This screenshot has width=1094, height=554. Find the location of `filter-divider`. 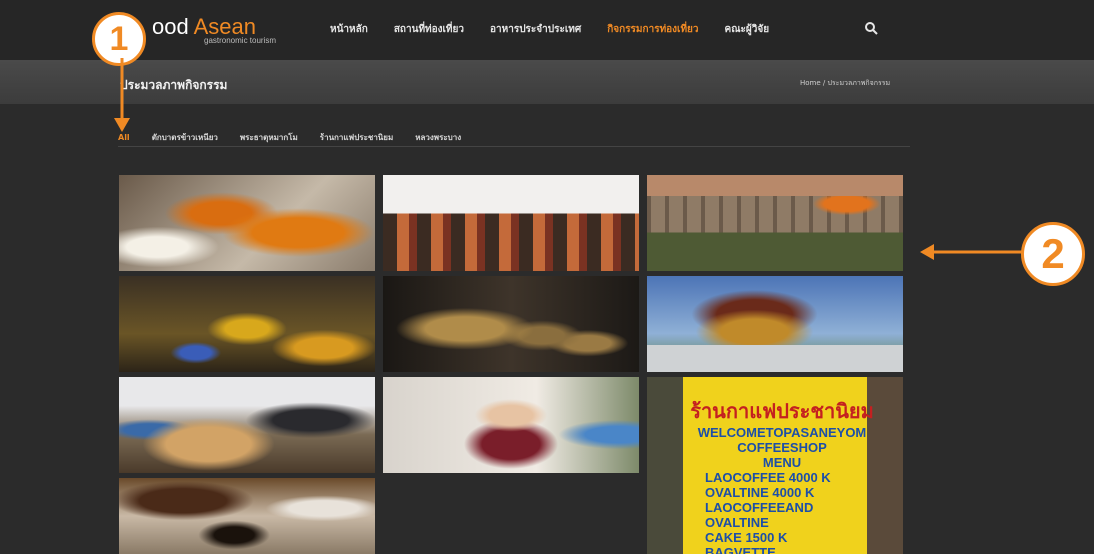

filter-divider is located at coordinates (514, 146).